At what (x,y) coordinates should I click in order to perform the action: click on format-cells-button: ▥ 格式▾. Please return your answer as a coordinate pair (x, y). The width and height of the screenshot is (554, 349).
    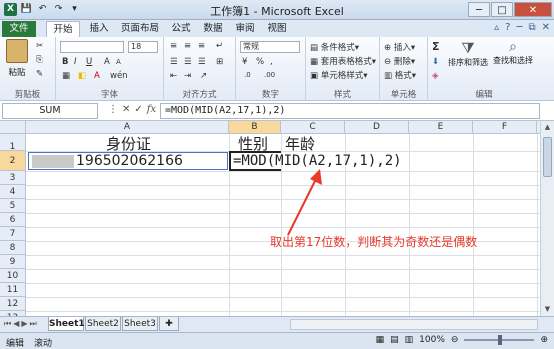
    Looking at the image, I should click on (400, 75).